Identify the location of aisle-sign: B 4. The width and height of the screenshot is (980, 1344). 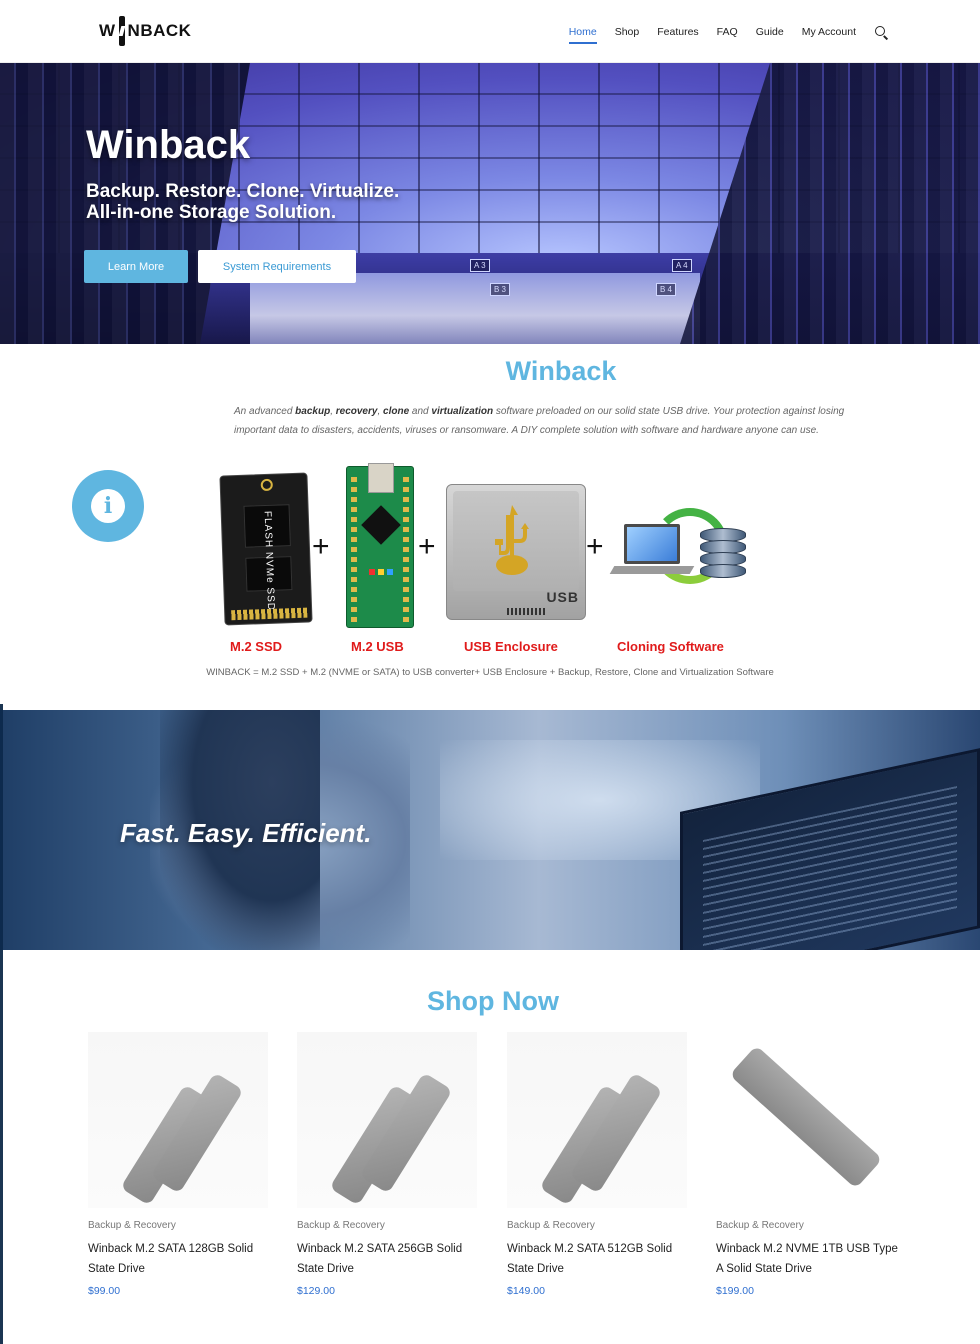
(666, 289).